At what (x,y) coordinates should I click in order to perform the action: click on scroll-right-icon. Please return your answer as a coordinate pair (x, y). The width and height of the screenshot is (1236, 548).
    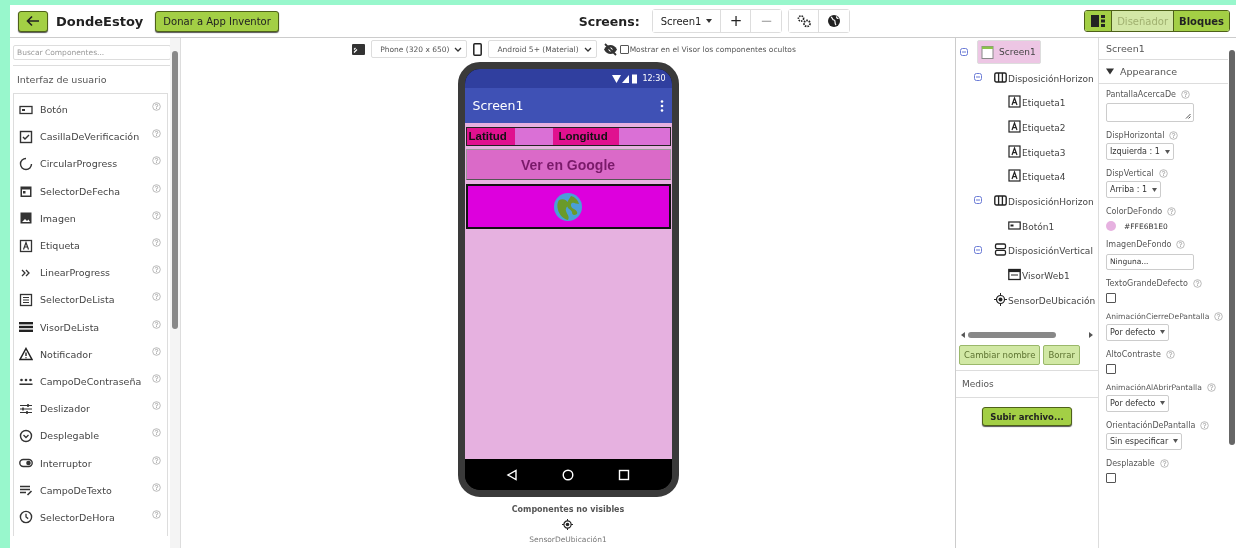
    Looking at the image, I should click on (1091, 335).